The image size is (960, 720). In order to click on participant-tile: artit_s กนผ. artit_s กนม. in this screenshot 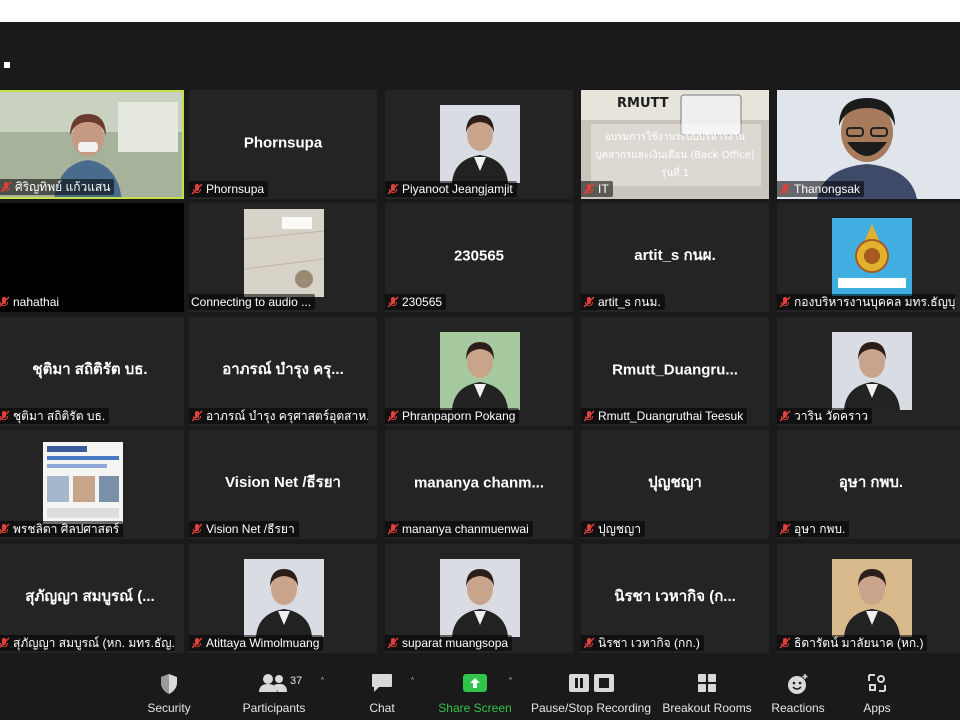, I will do `click(675, 257)`.